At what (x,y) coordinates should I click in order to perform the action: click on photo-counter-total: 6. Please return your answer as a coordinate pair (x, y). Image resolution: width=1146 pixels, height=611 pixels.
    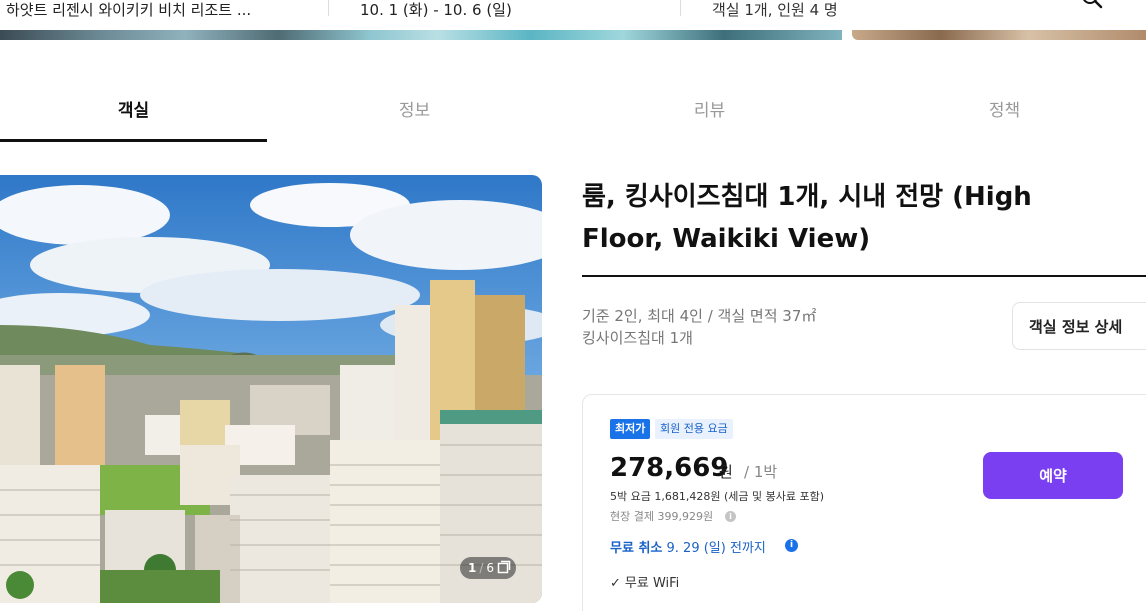
    Looking at the image, I should click on (490, 568).